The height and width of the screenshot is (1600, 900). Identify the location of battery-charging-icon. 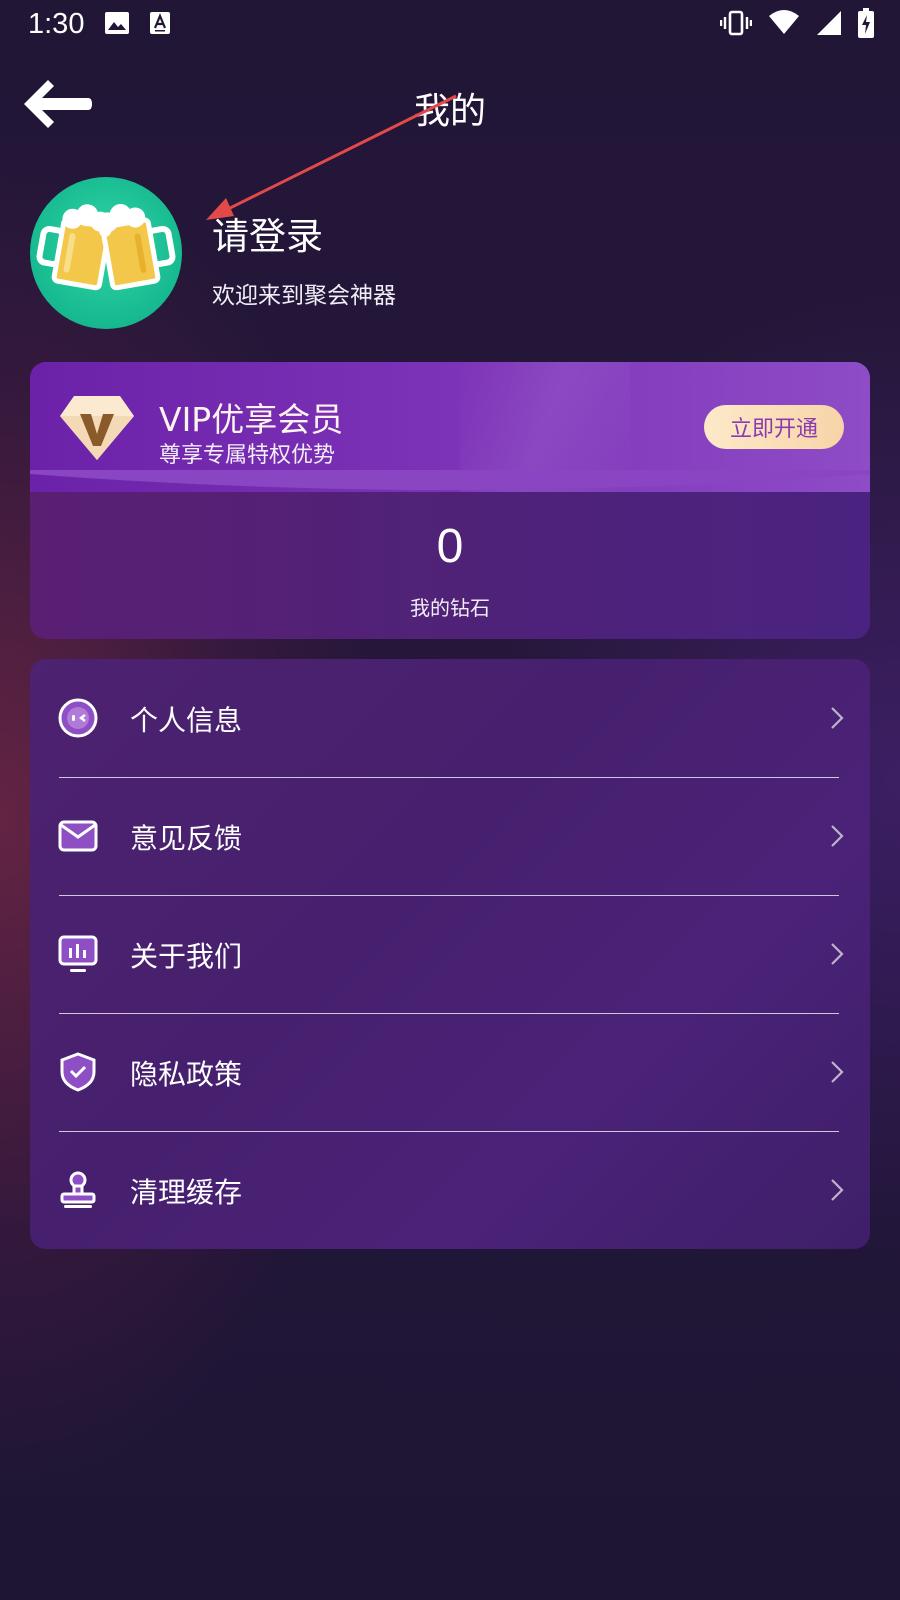
(866, 23).